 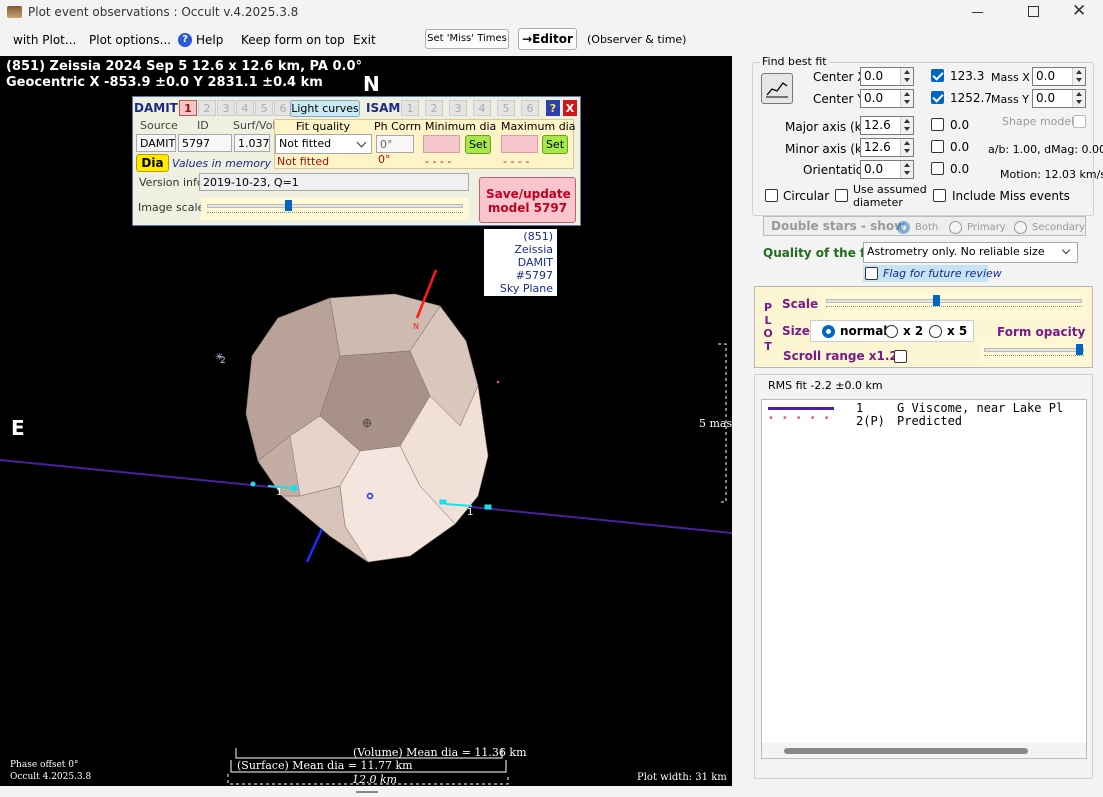 I want to click on isam-model-2: 2, so click(x=434, y=108).